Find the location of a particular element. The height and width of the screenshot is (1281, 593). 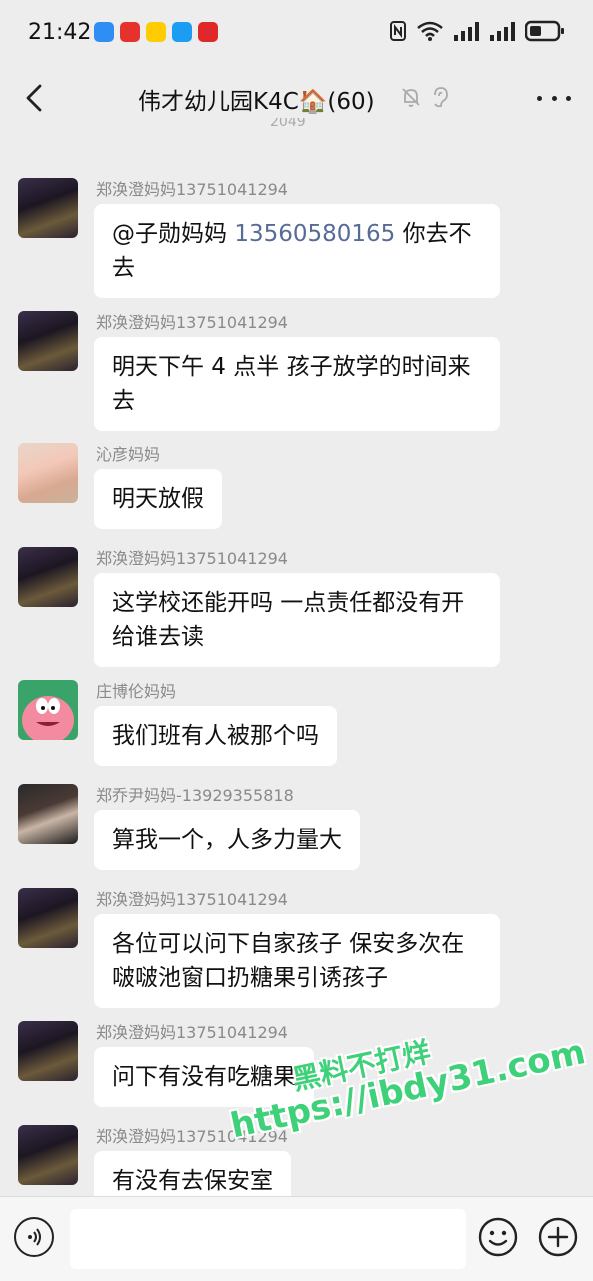

input-bar is located at coordinates (296, 1238).